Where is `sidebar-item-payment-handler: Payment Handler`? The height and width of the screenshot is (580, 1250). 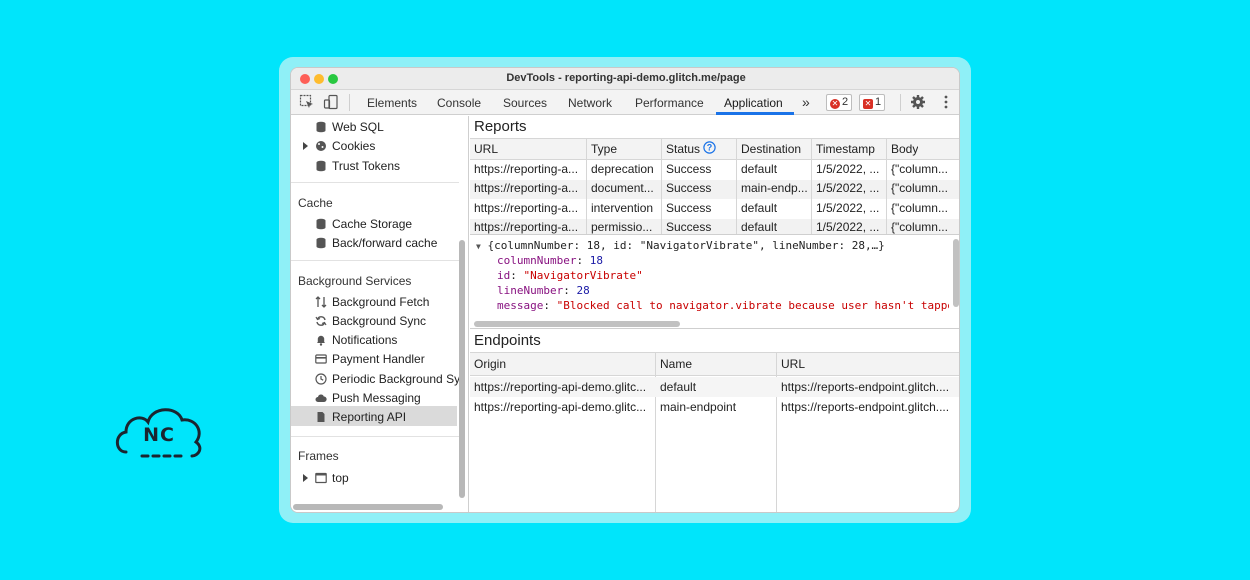 sidebar-item-payment-handler: Payment Handler is located at coordinates (378, 359).